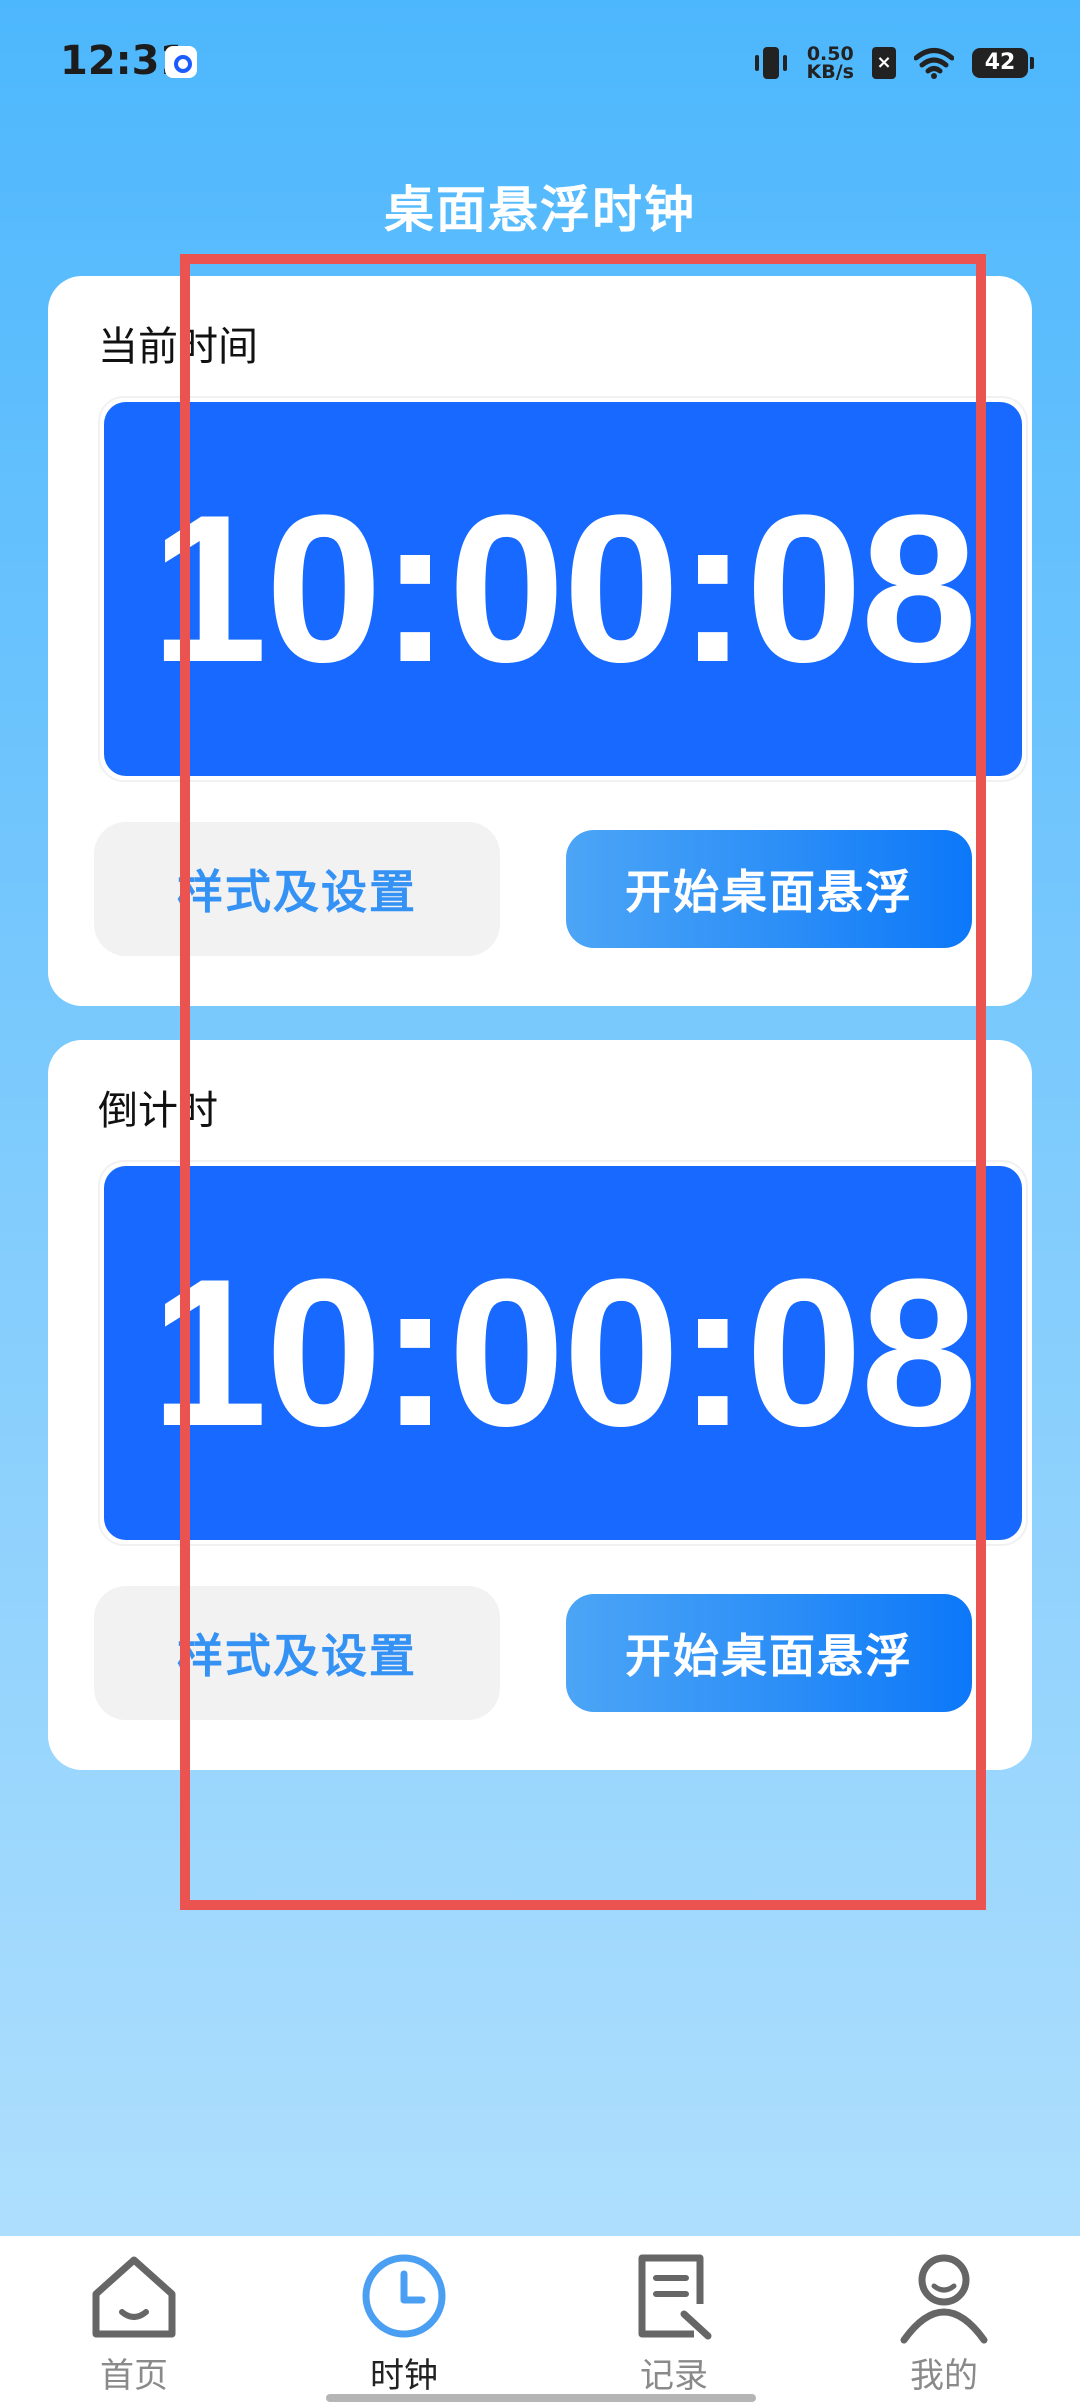 This screenshot has width=1080, height=2408. I want to click on countdown-display: 10:00:08, so click(563, 1353).